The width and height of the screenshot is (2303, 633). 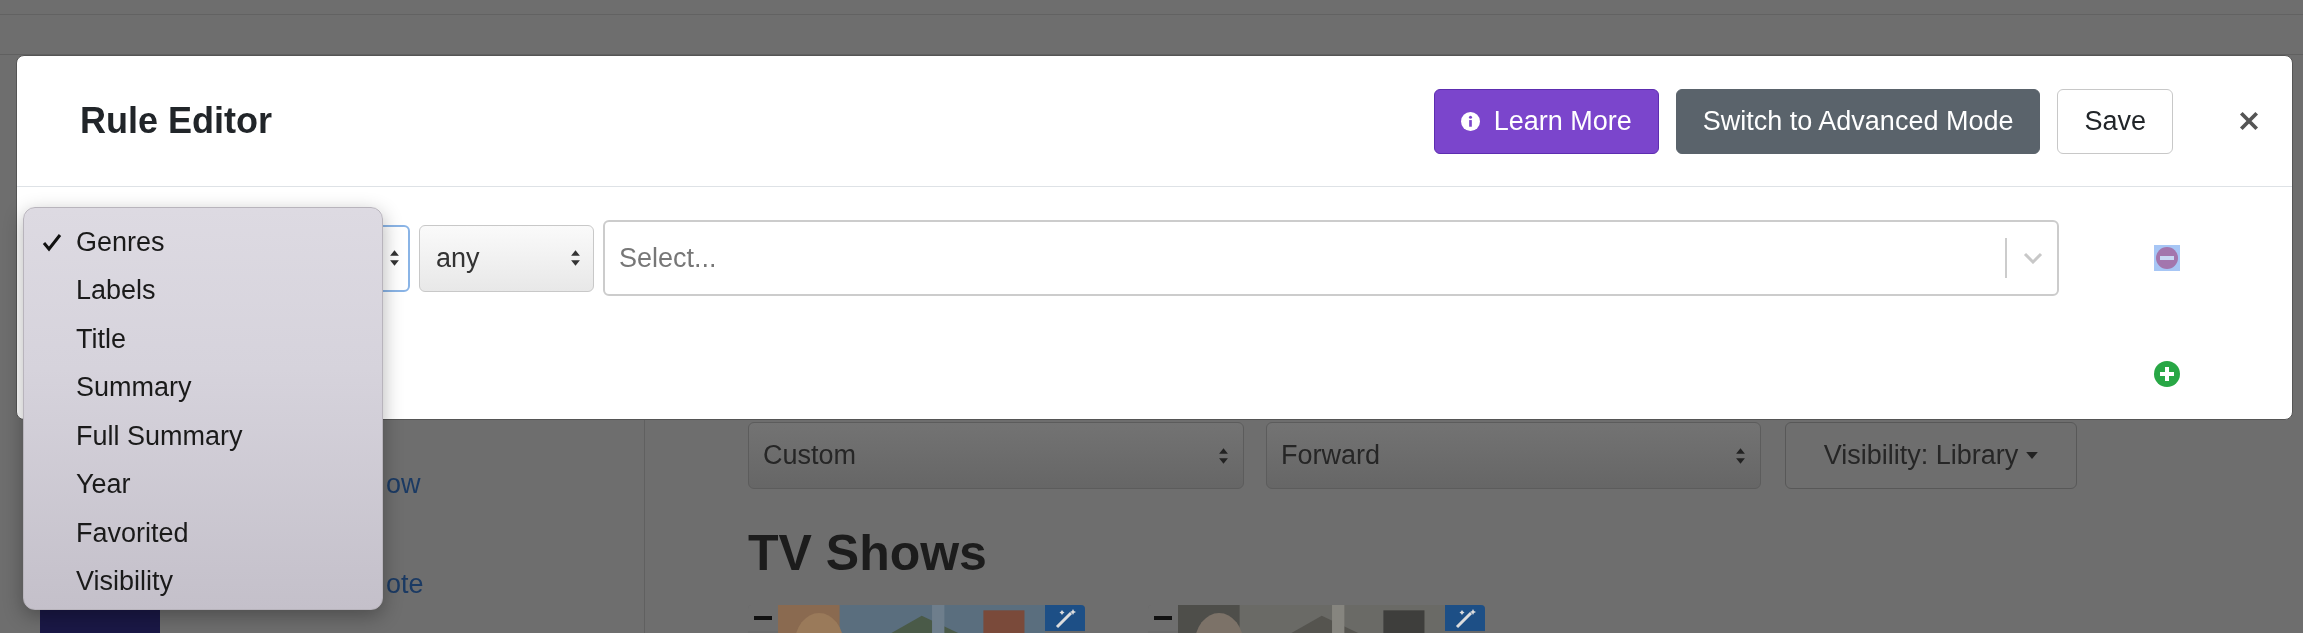 What do you see at coordinates (868, 553) in the screenshot?
I see `section-title: TV Shows` at bounding box center [868, 553].